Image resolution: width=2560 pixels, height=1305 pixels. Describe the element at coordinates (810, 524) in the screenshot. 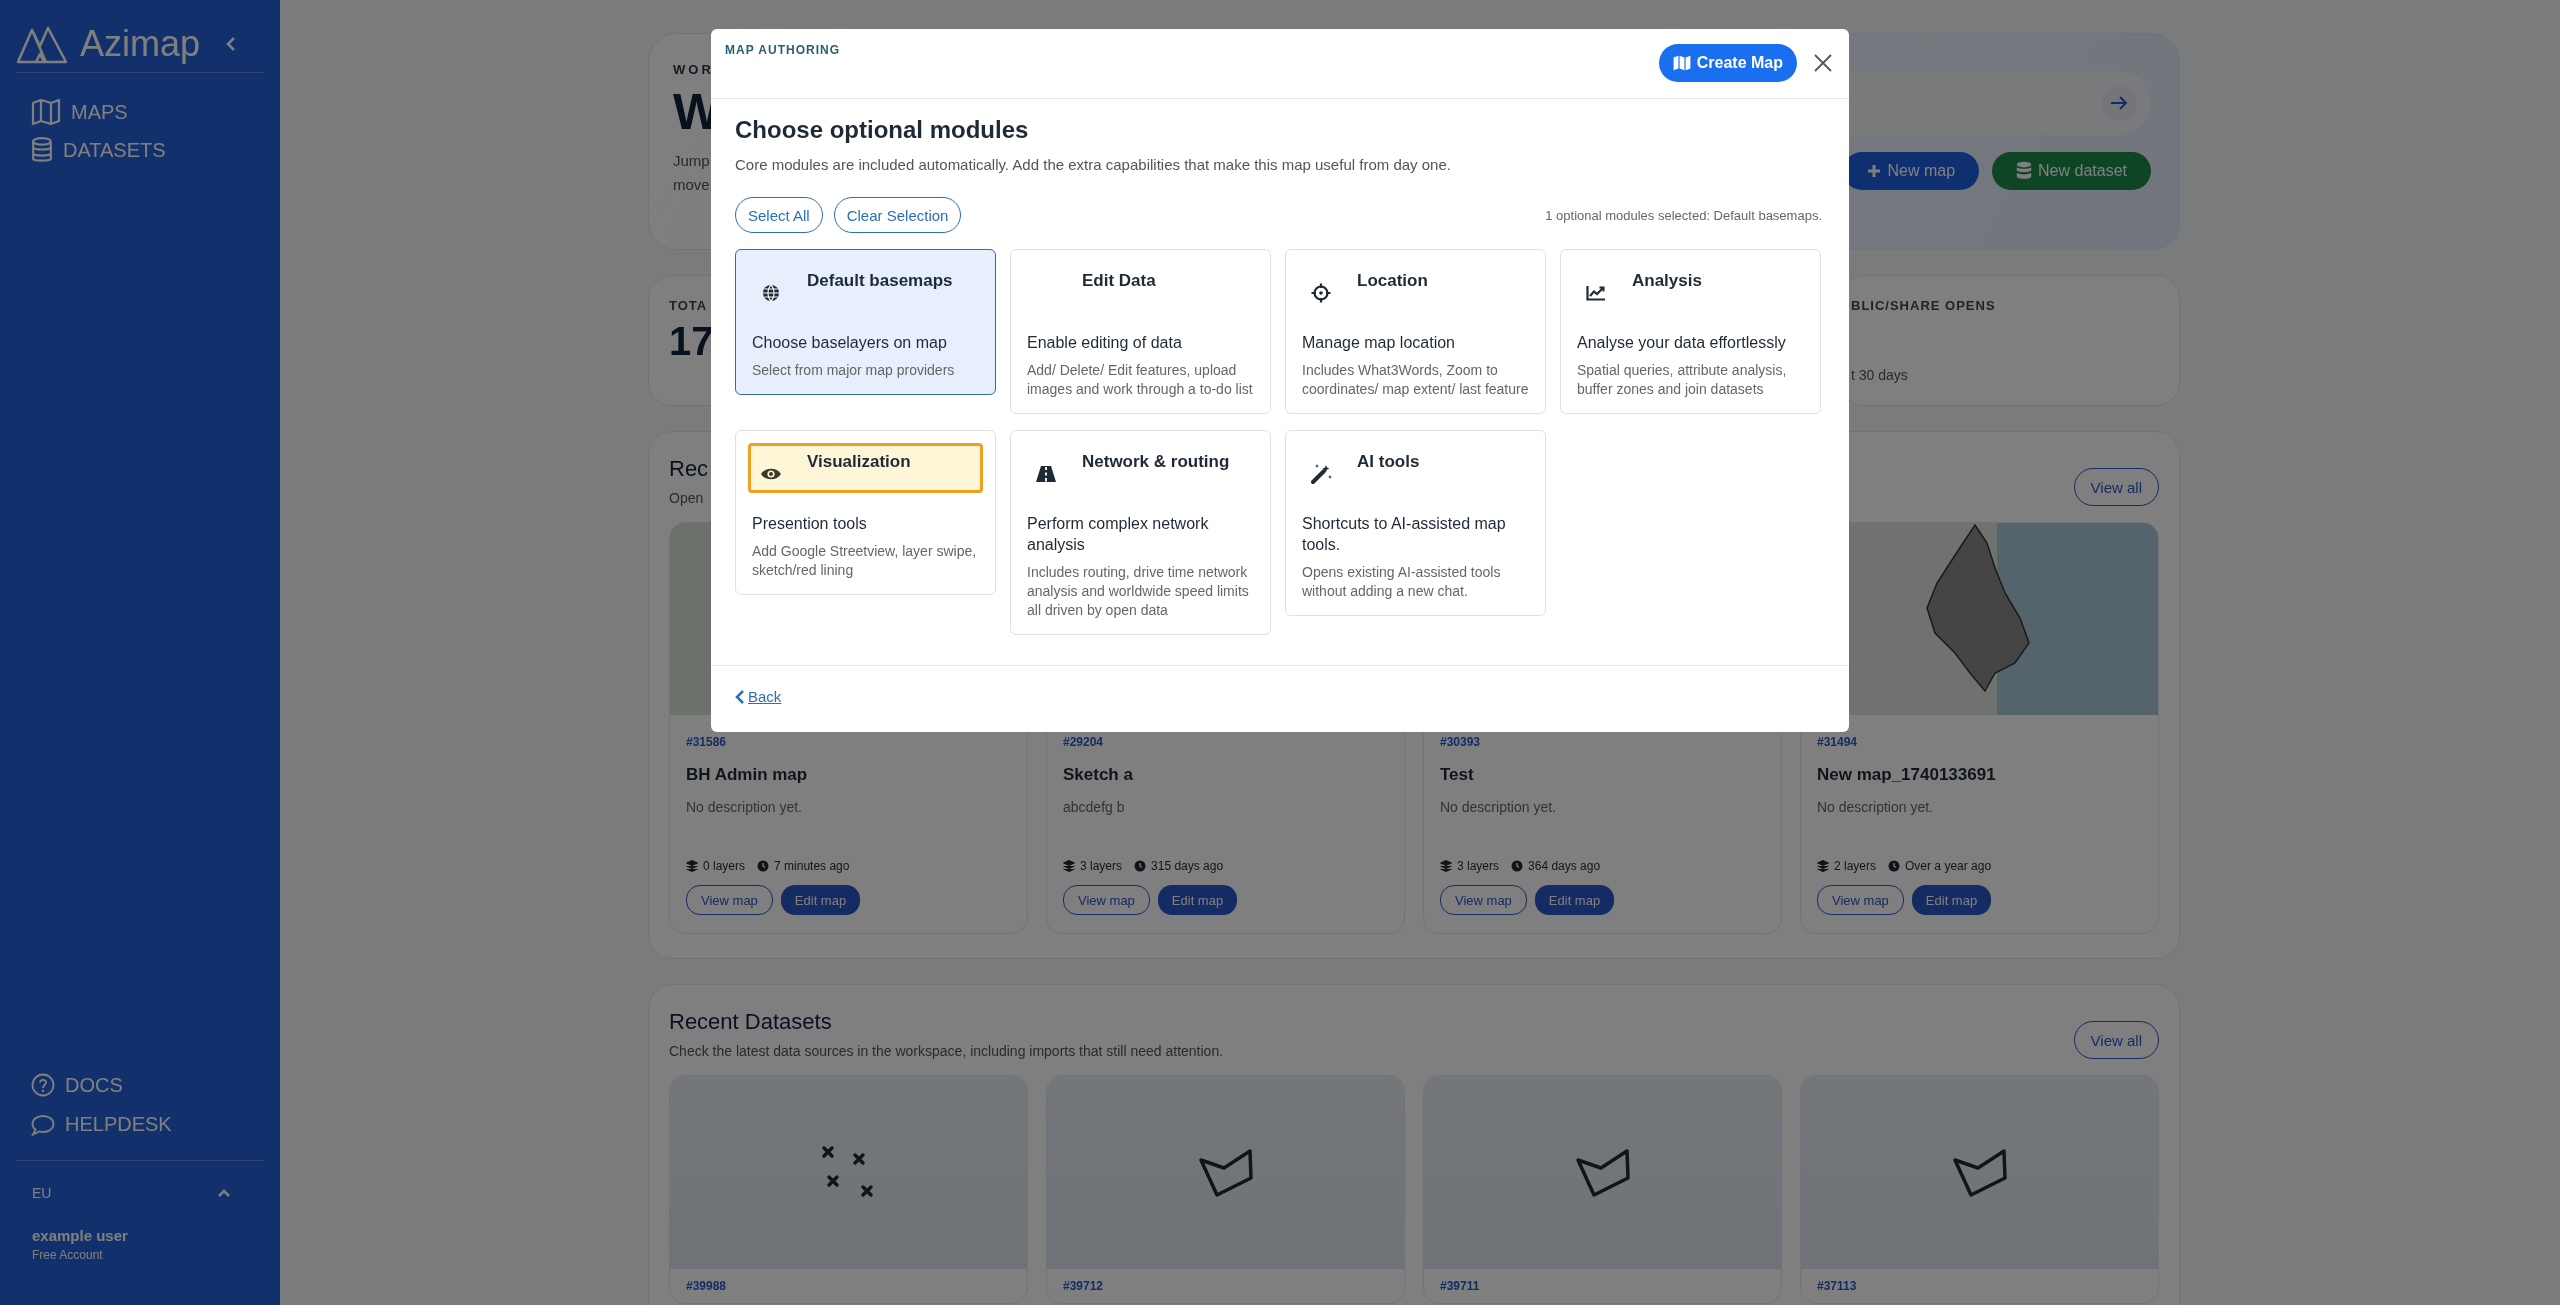

I see `module-summary: Presention tools` at that location.